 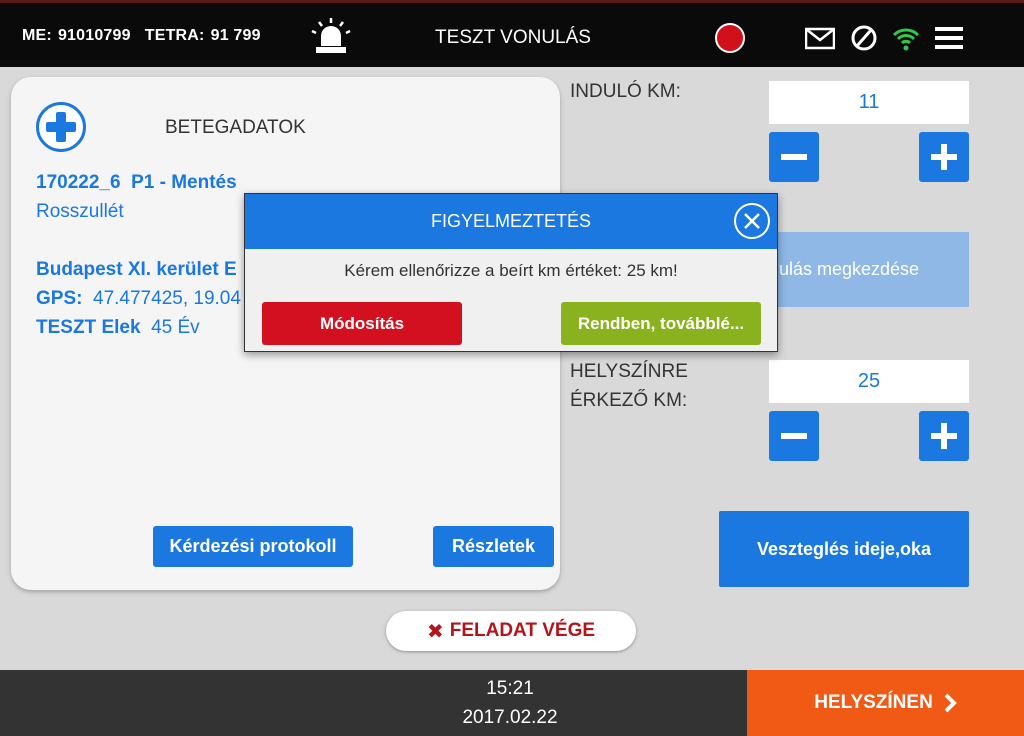 I want to click on patient-age: 45 Év, so click(x=175, y=327).